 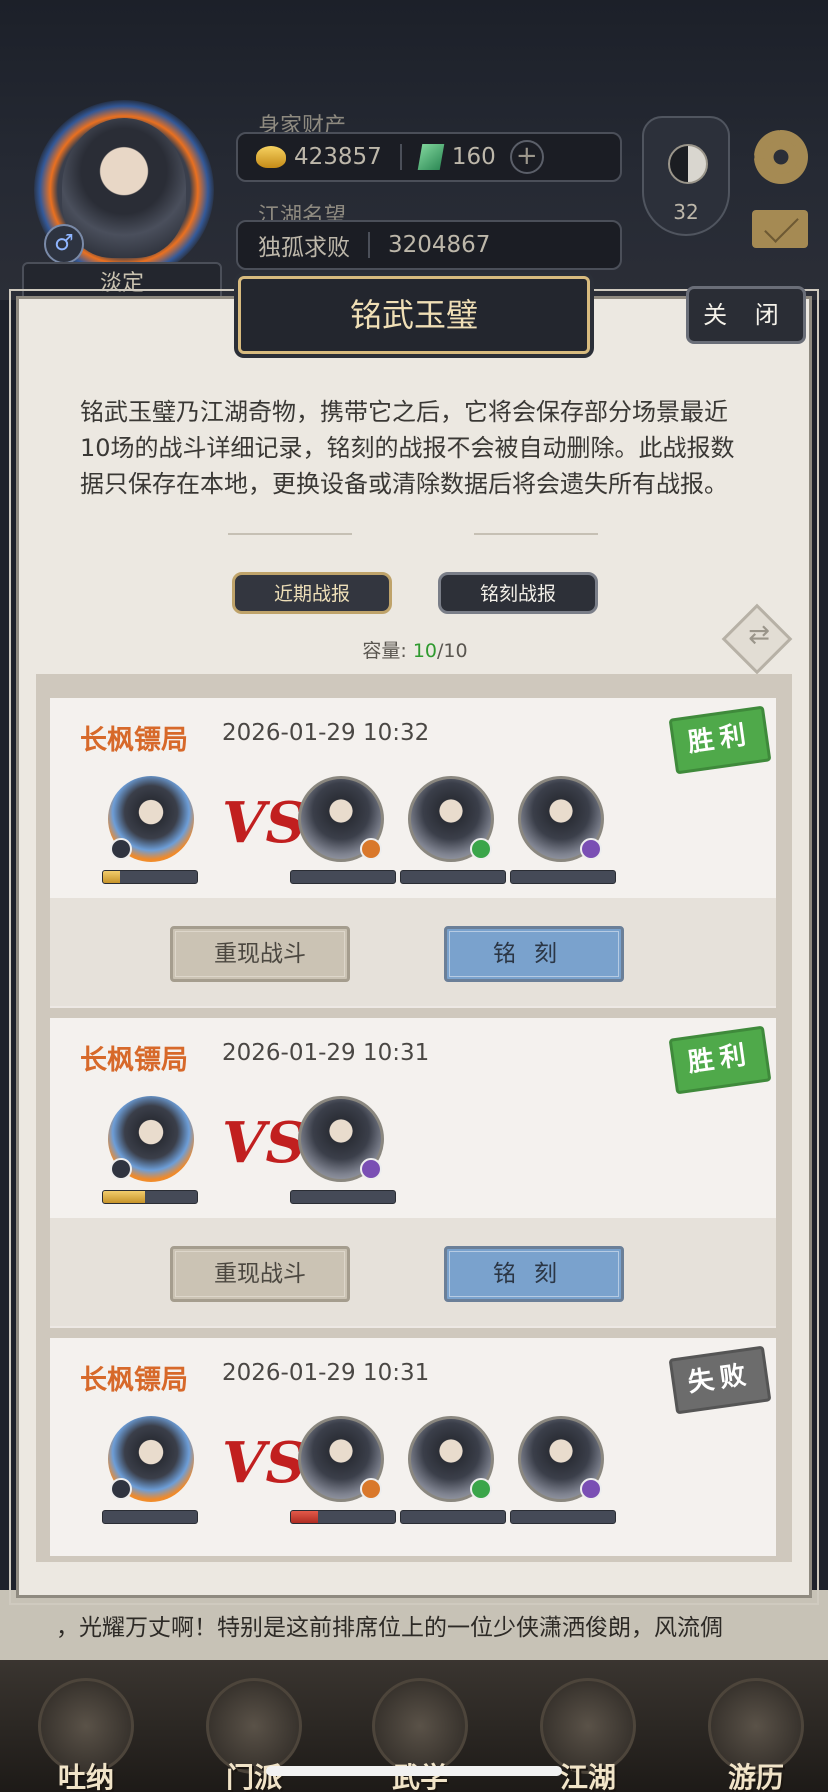 I want to click on gold-ingot-icon, so click(x=271, y=157).